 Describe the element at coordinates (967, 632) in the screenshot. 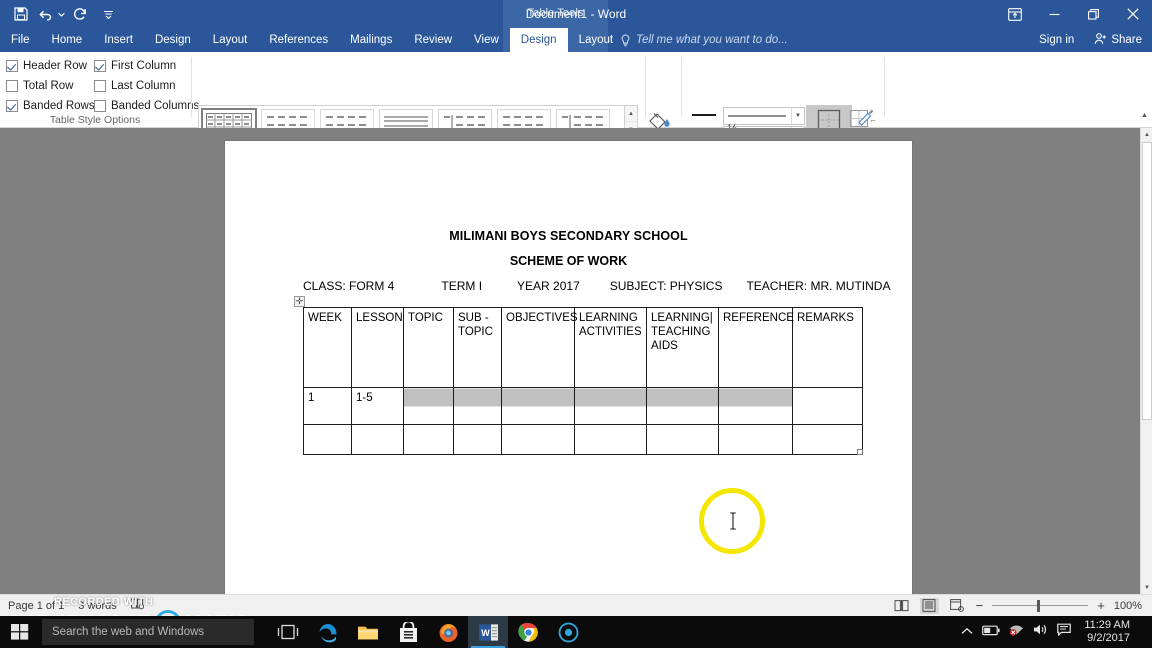

I see `show-hidden-icons-icon` at that location.